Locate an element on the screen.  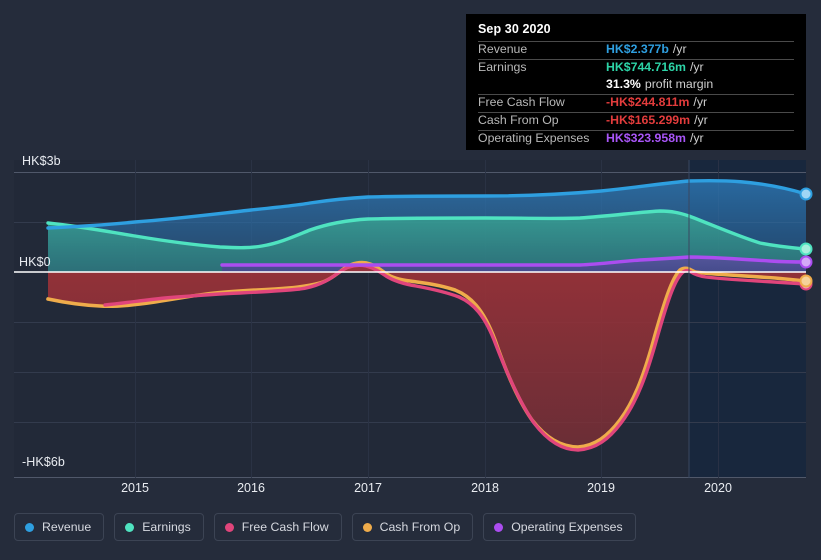
tooltip-unit-earnings: /yr is located at coordinates (696, 67).